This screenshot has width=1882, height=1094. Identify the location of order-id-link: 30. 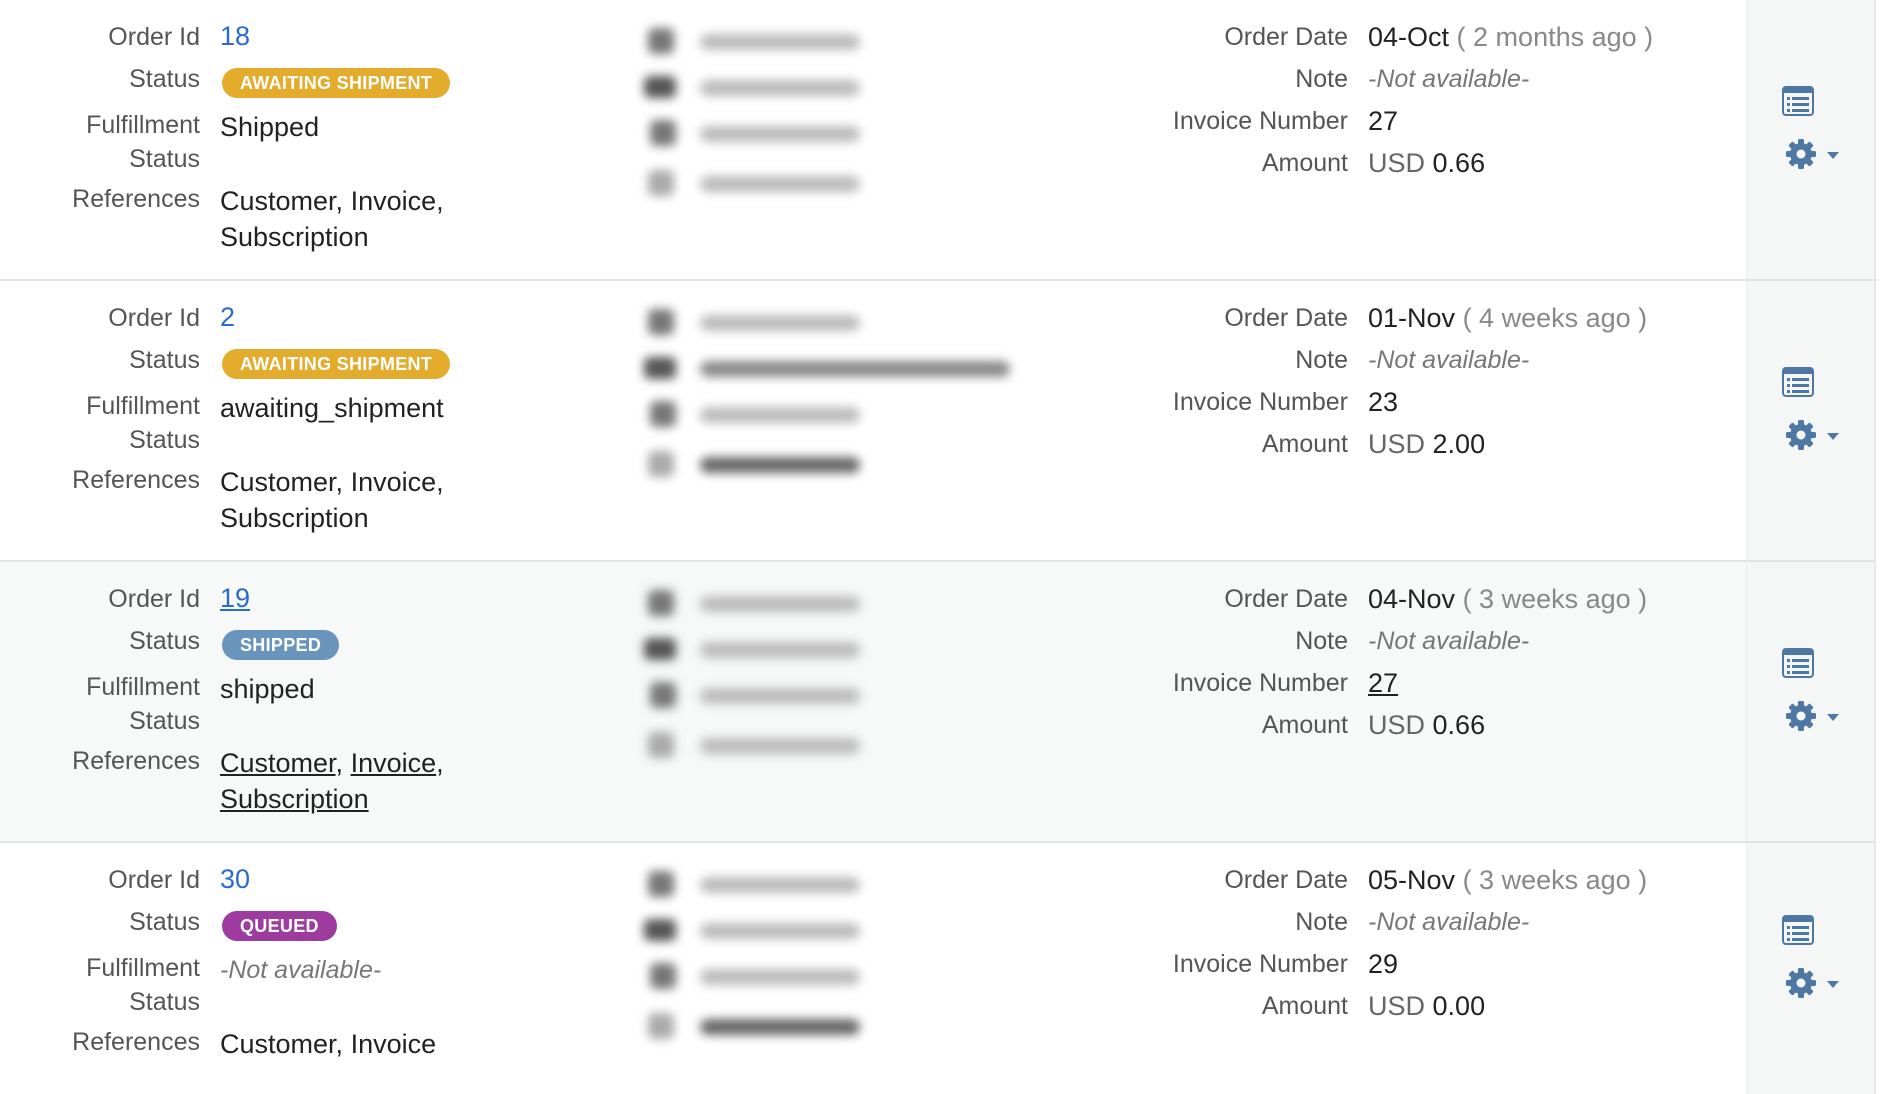
(235, 879).